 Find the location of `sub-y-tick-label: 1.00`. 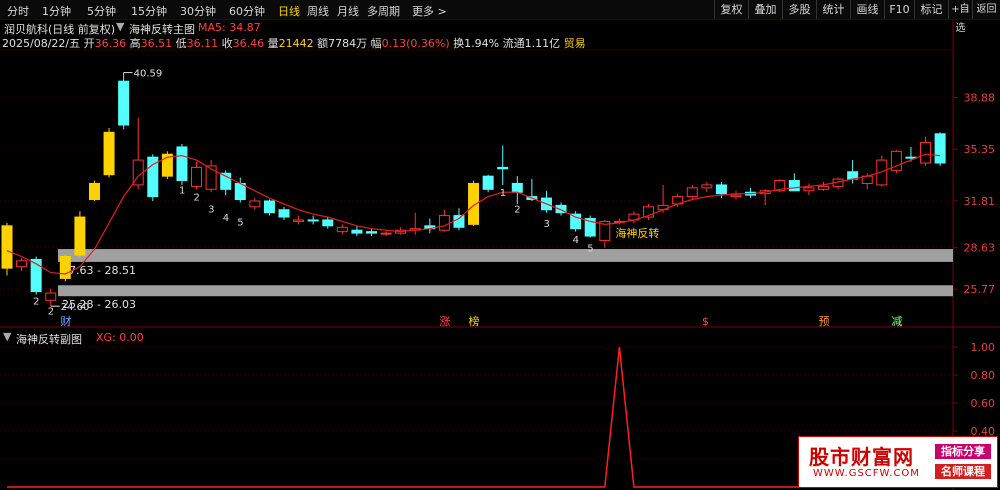

sub-y-tick-label: 1.00 is located at coordinates (983, 347).